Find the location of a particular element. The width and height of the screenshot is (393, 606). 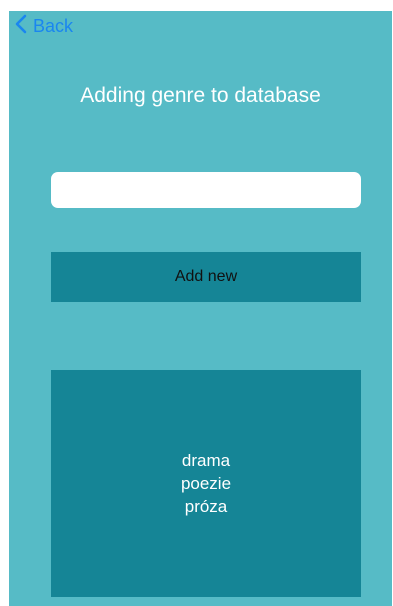

add-new-button: Add new is located at coordinates (206, 277).